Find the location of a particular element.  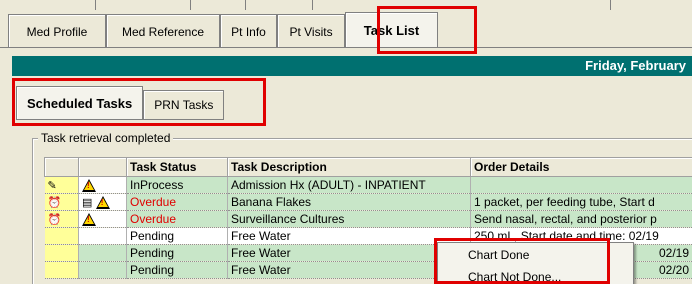

col-header-icon1 is located at coordinates (61, 167).